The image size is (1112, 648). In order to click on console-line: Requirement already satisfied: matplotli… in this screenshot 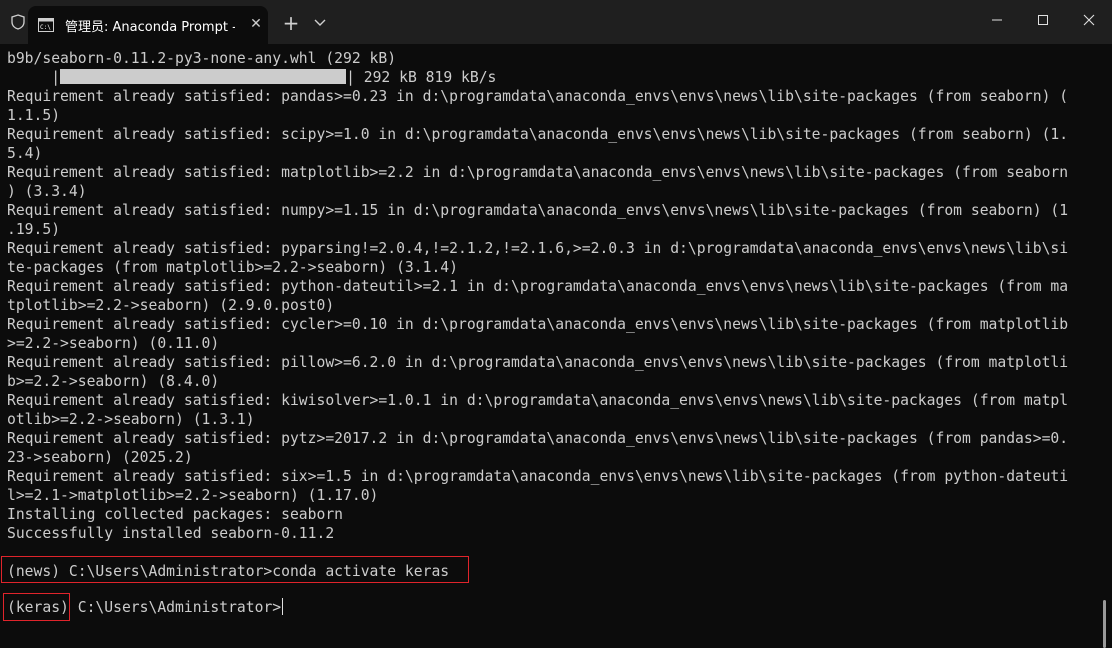, I will do `click(538, 172)`.